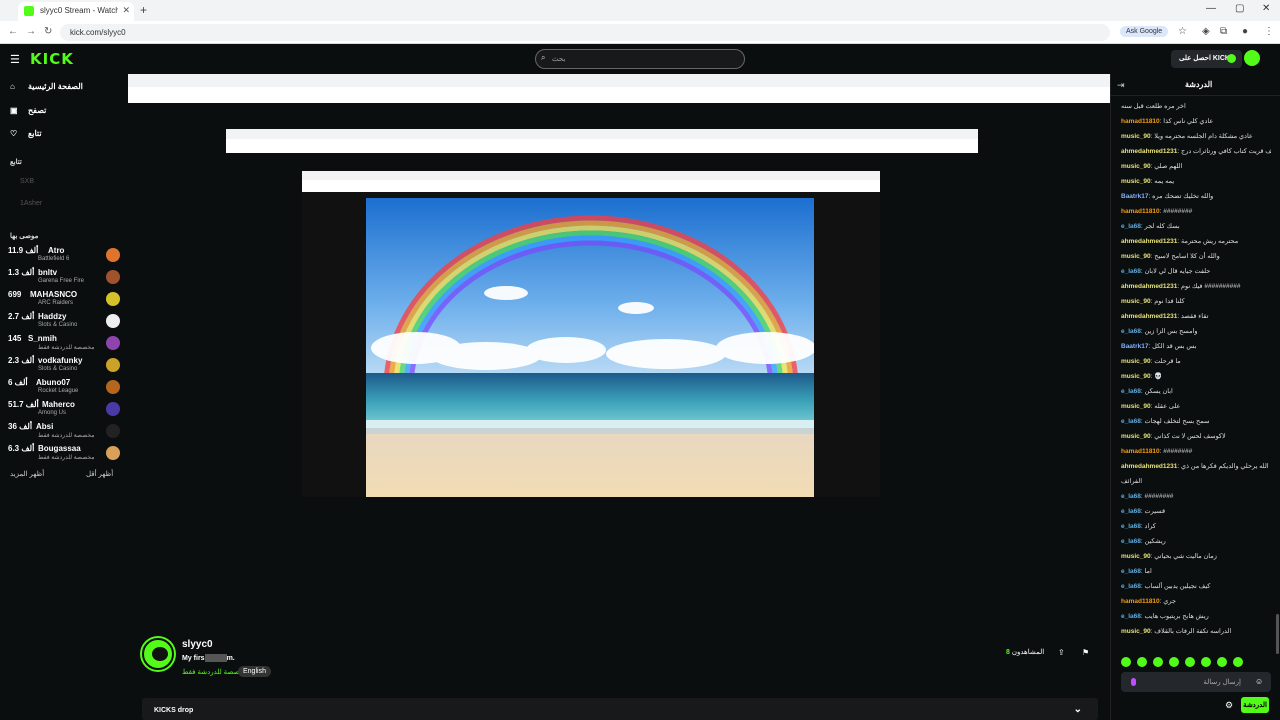 The image size is (1280, 720). What do you see at coordinates (1182, 31) in the screenshot?
I see `bookmark-star-icon: ☆` at bounding box center [1182, 31].